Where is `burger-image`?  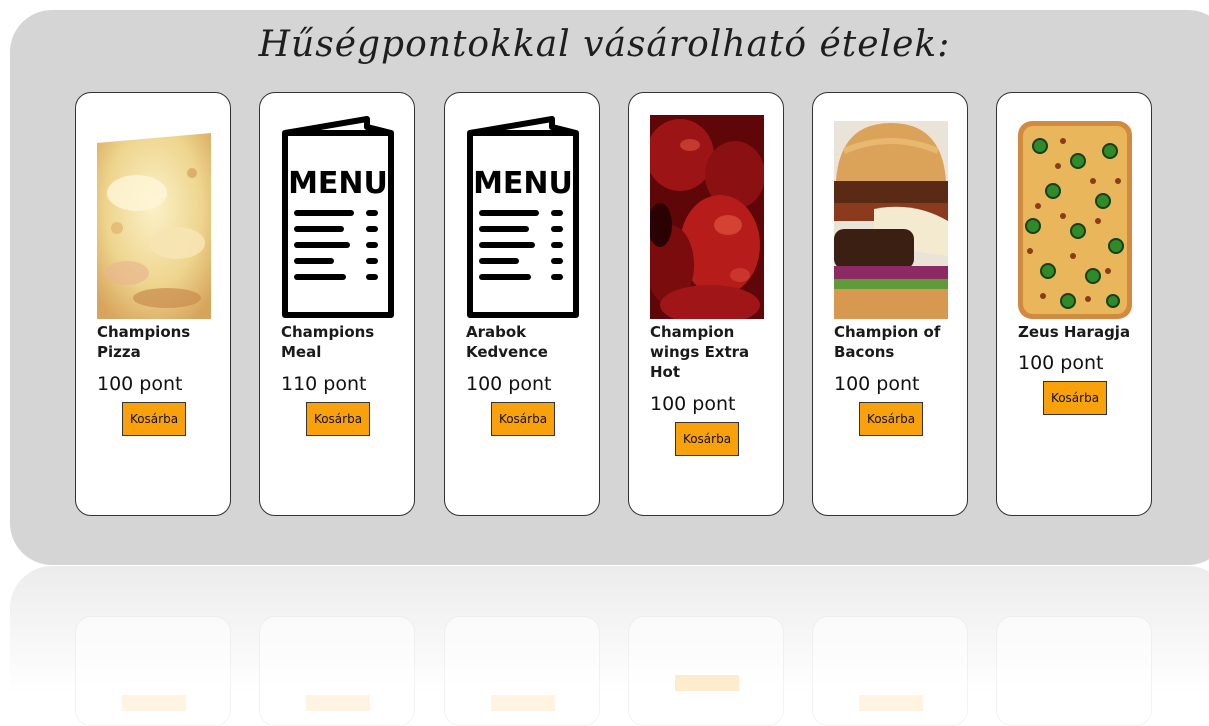 burger-image is located at coordinates (891, 220).